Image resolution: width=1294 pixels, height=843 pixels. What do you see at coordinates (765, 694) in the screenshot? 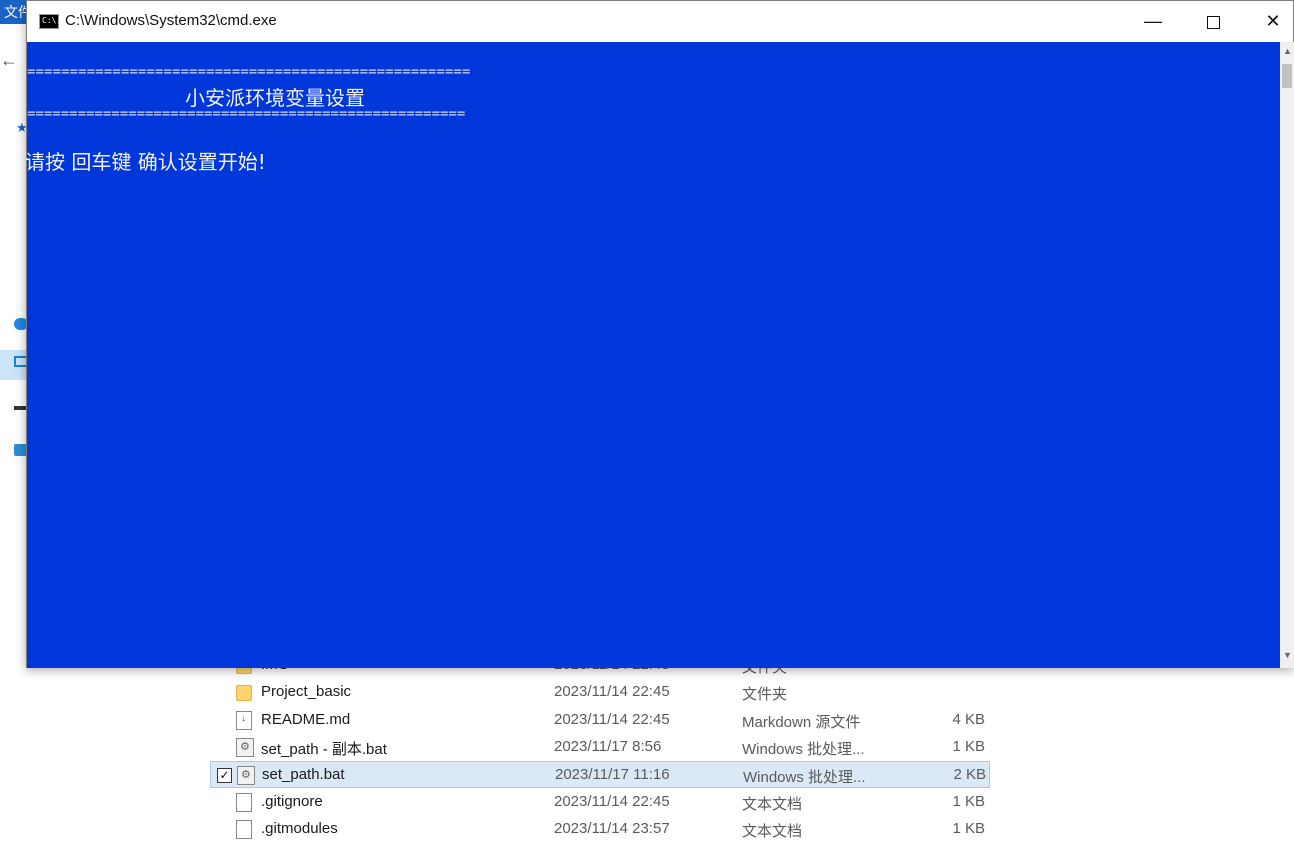
I see `file-type: 文件夹` at bounding box center [765, 694].